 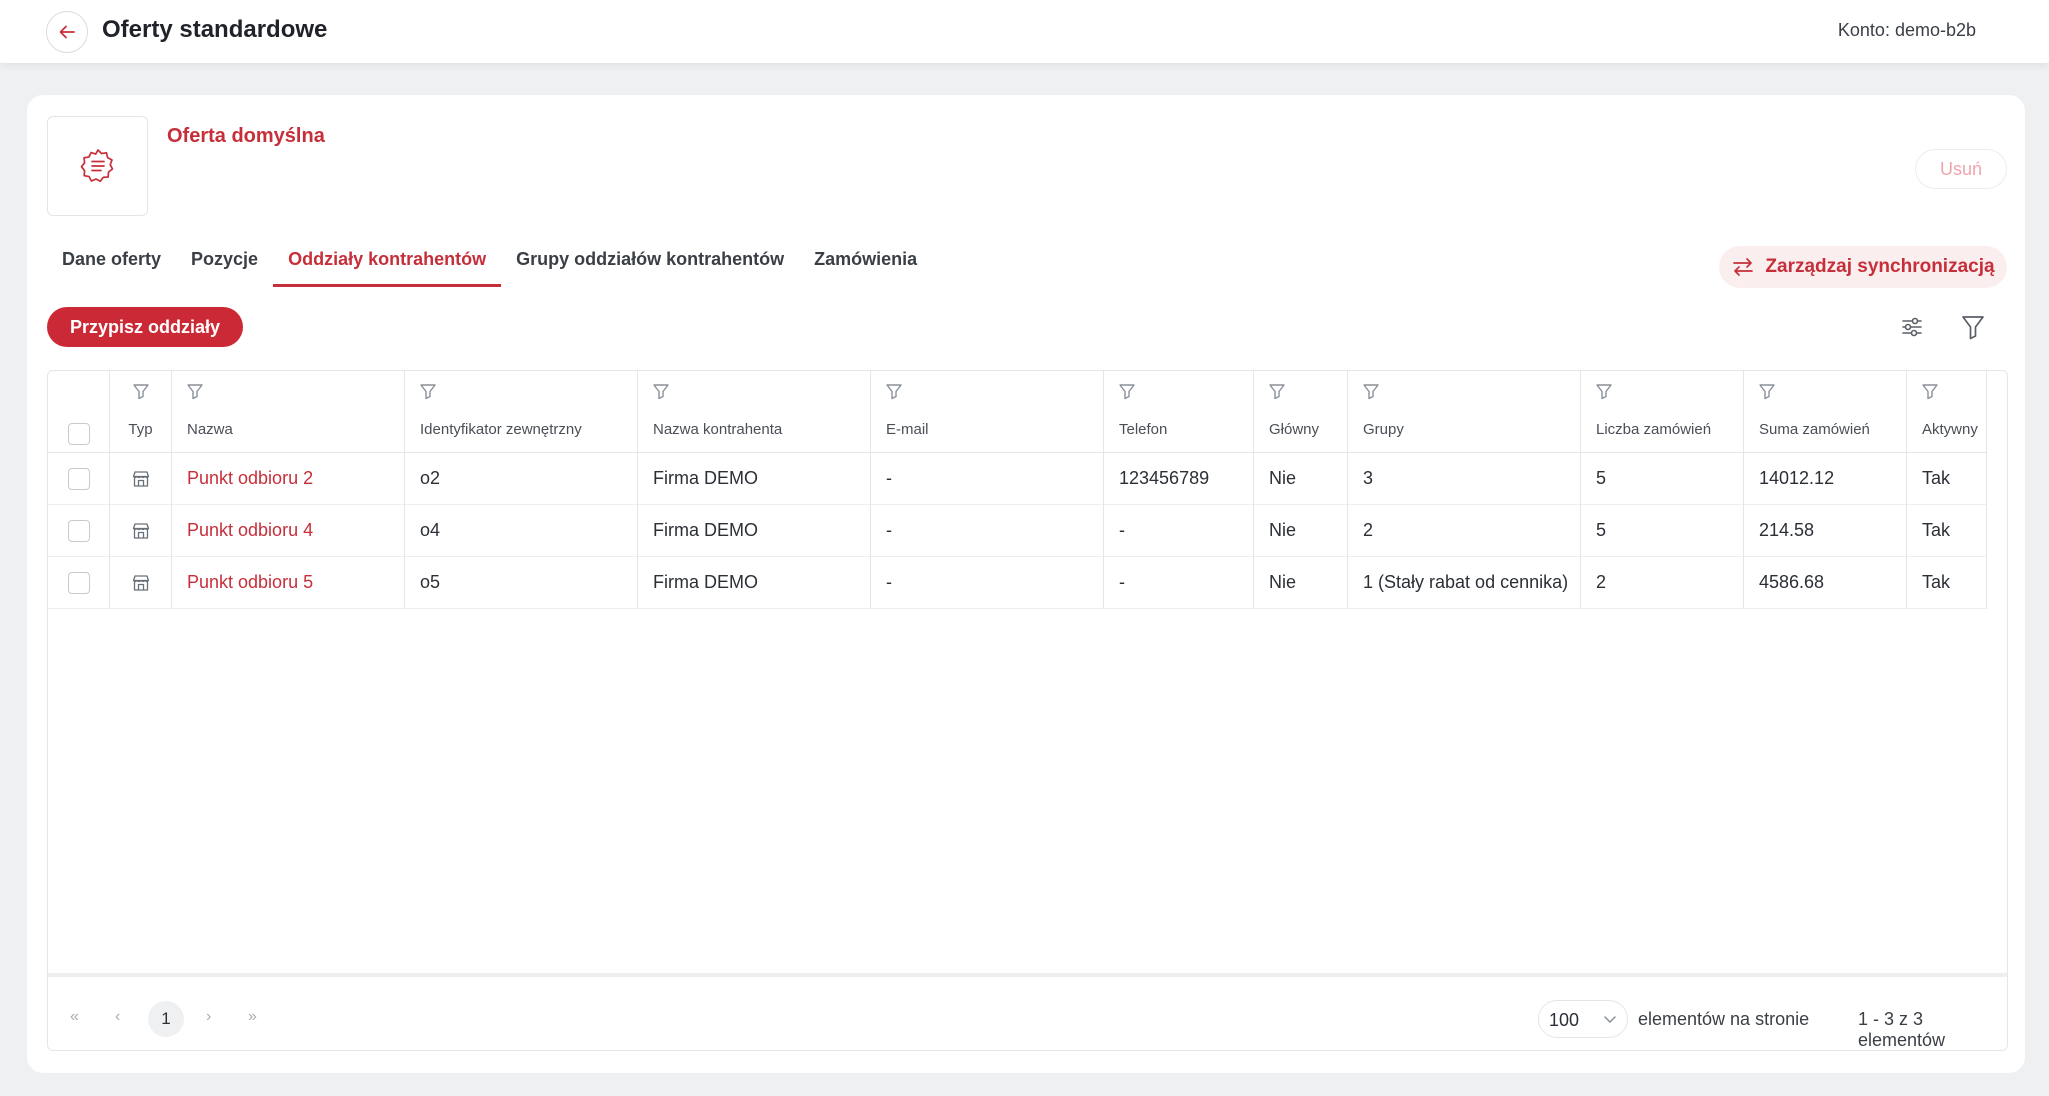 What do you see at coordinates (292, 530) in the screenshot?
I see `branch-name-link: Punkt odbioru 4` at bounding box center [292, 530].